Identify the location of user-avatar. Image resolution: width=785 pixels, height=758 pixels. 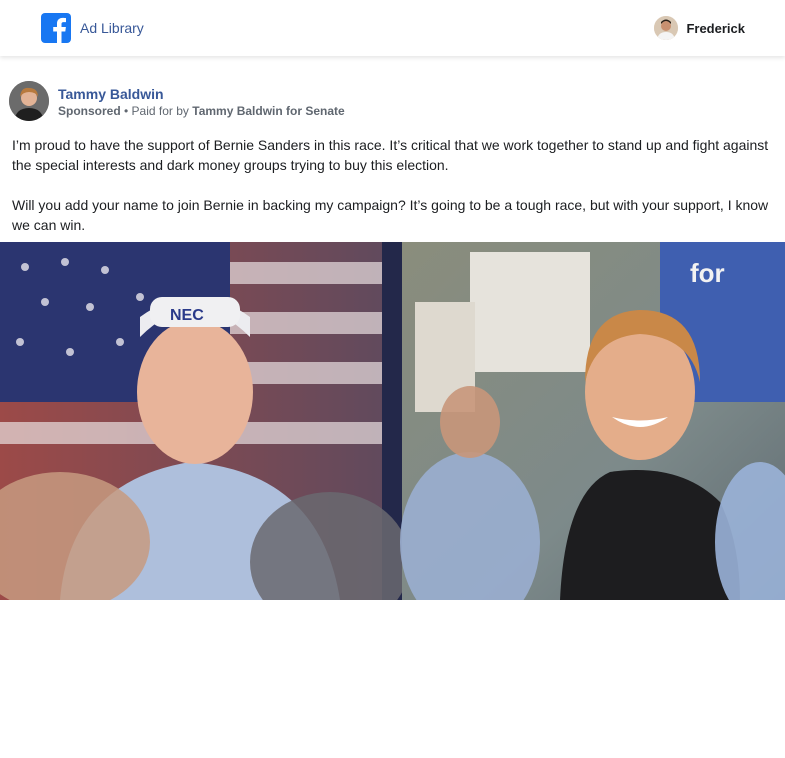
(666, 28).